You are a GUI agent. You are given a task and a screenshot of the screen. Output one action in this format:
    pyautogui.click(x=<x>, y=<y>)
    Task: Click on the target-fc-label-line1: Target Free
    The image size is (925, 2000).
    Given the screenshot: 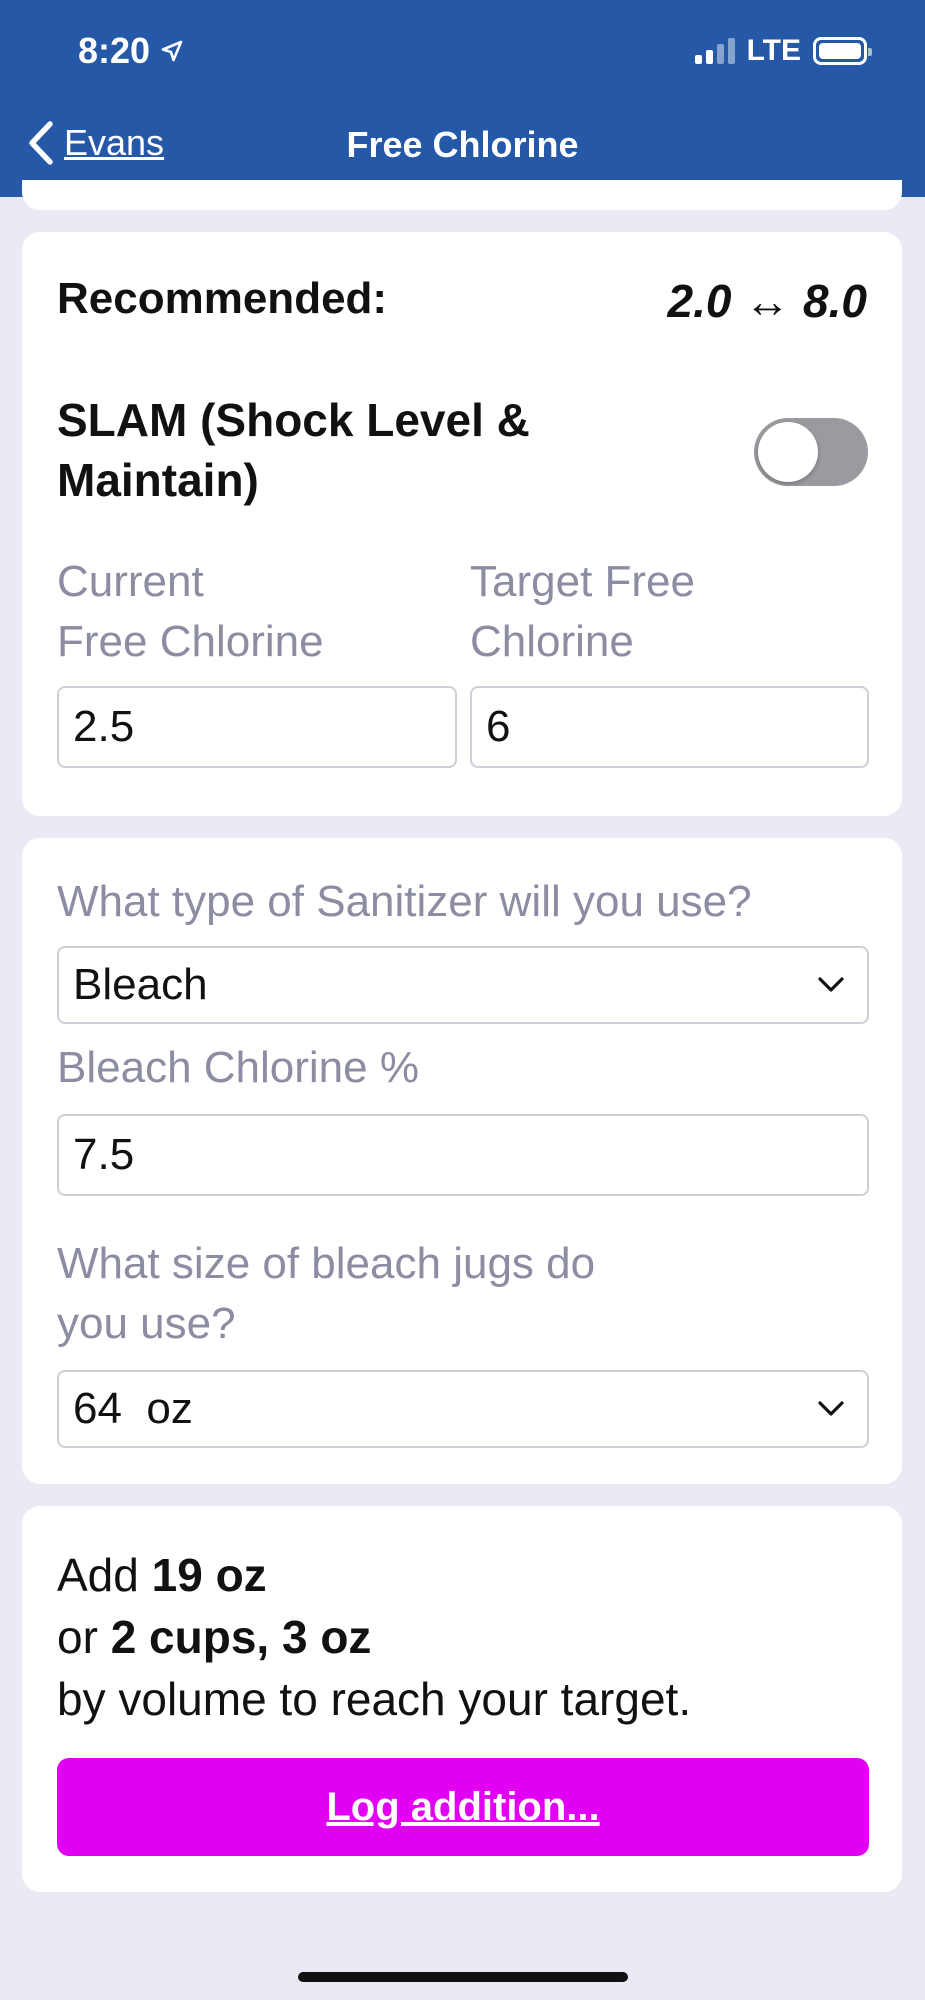 What is the action you would take?
    pyautogui.click(x=582, y=581)
    